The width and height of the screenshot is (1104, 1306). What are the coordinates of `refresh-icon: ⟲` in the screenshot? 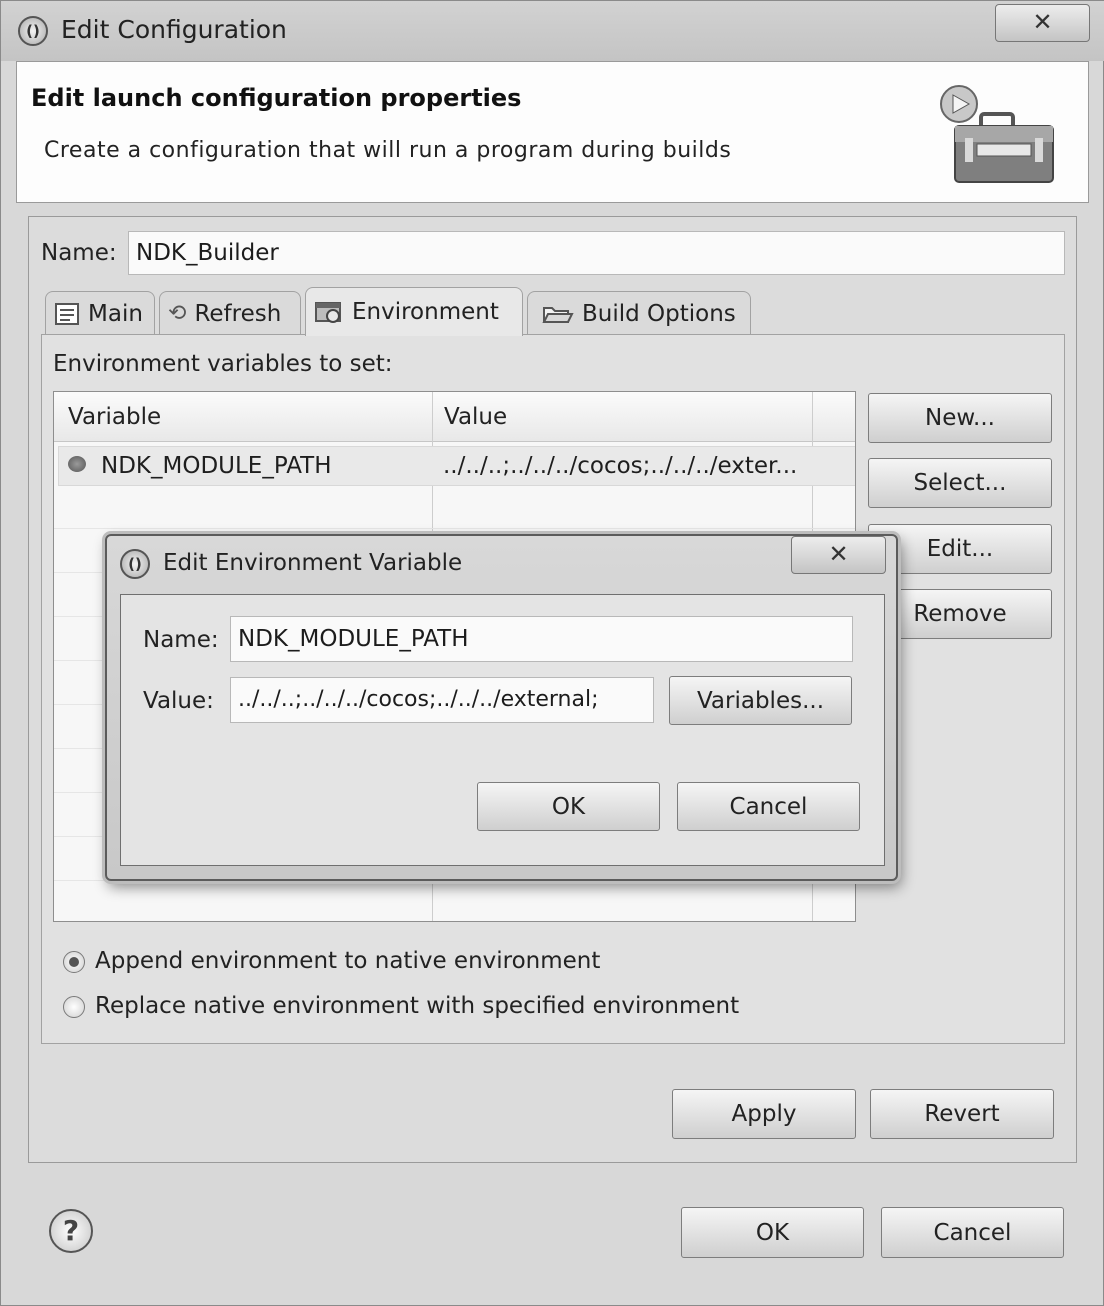 It's located at (177, 313).